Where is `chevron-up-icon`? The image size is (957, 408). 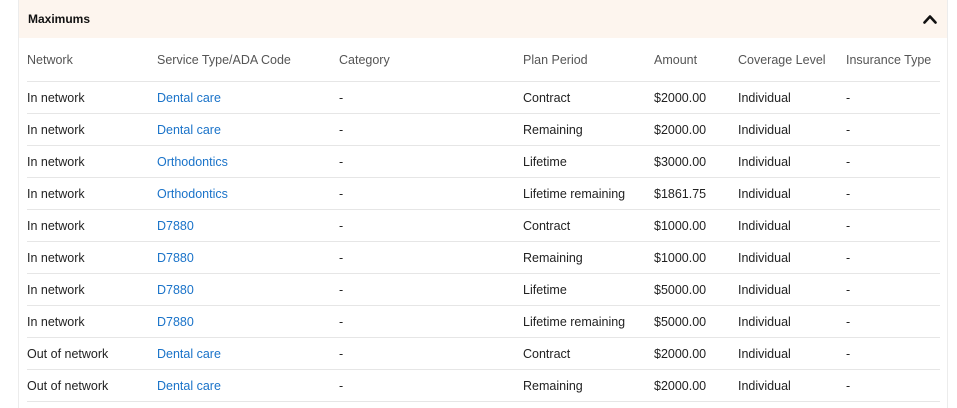 chevron-up-icon is located at coordinates (930, 19).